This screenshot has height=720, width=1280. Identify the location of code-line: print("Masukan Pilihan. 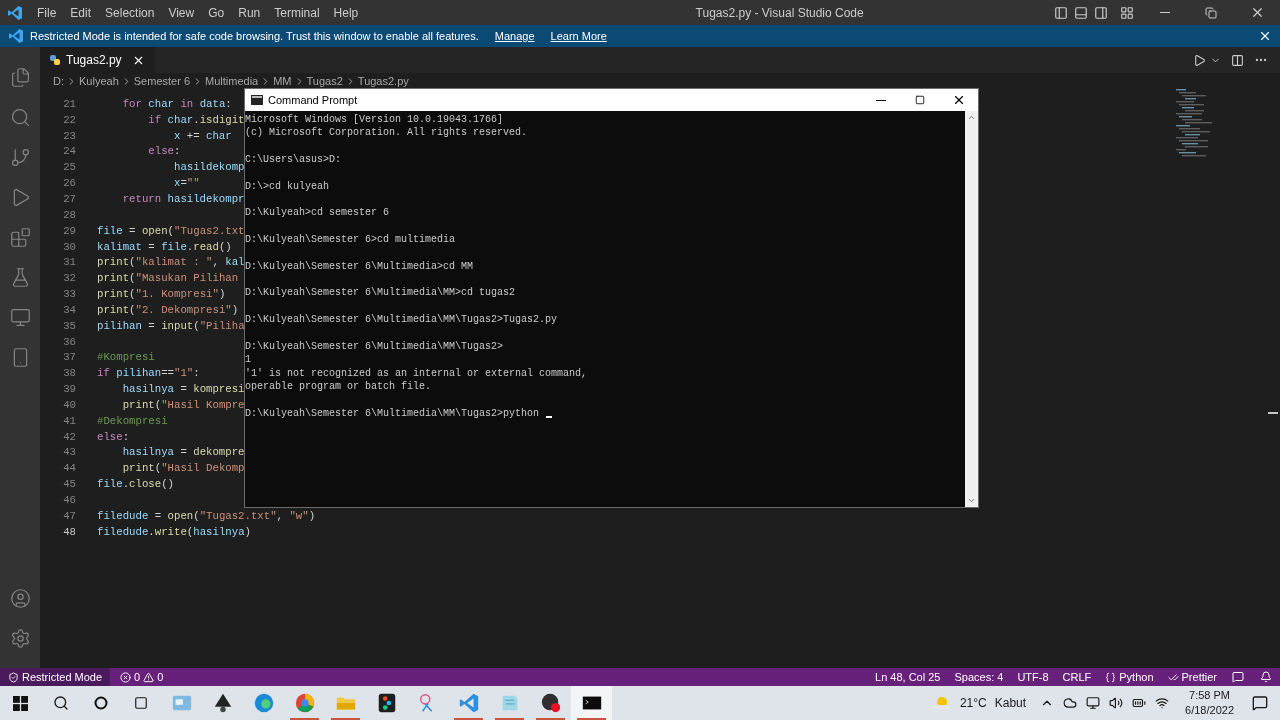
(168, 279).